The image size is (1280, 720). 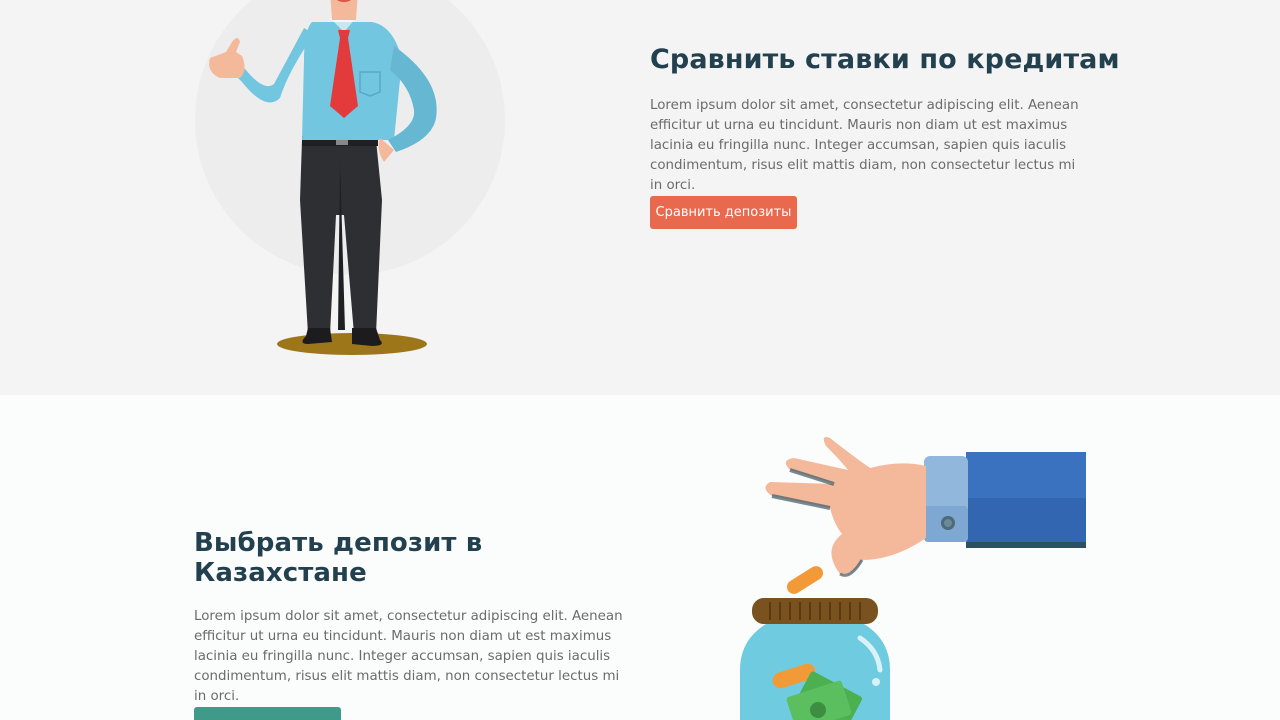 What do you see at coordinates (350, 177) in the screenshot?
I see `businessman-illustration` at bounding box center [350, 177].